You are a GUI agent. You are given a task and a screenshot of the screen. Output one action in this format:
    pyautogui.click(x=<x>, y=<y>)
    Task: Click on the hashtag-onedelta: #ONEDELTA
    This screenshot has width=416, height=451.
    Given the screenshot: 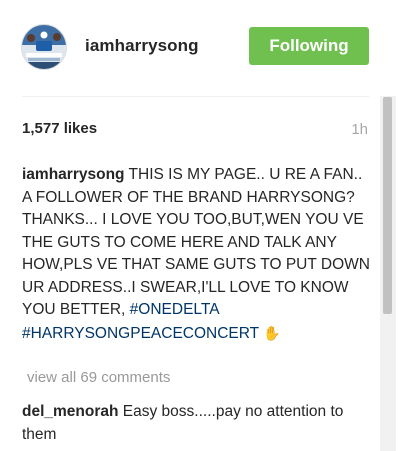 What is the action you would take?
    pyautogui.click(x=174, y=309)
    